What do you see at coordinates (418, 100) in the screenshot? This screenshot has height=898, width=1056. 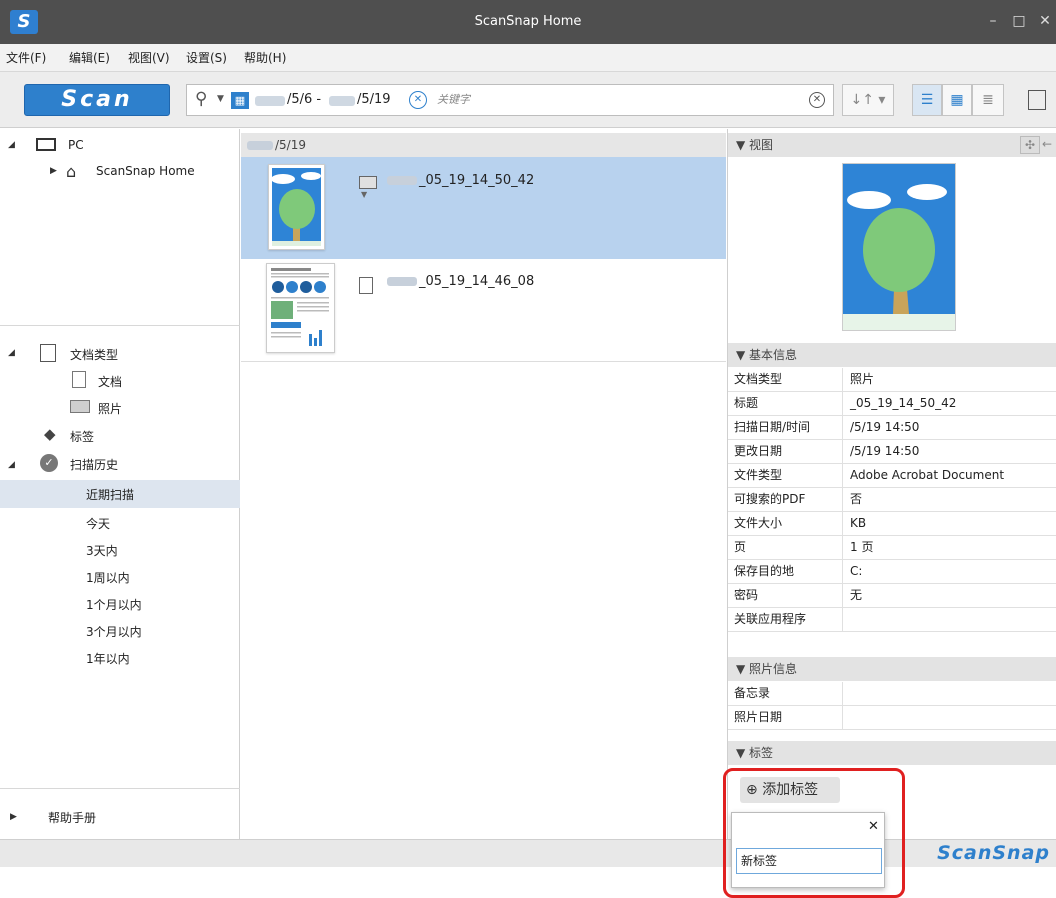 I see `clear-date-icon: ✕` at bounding box center [418, 100].